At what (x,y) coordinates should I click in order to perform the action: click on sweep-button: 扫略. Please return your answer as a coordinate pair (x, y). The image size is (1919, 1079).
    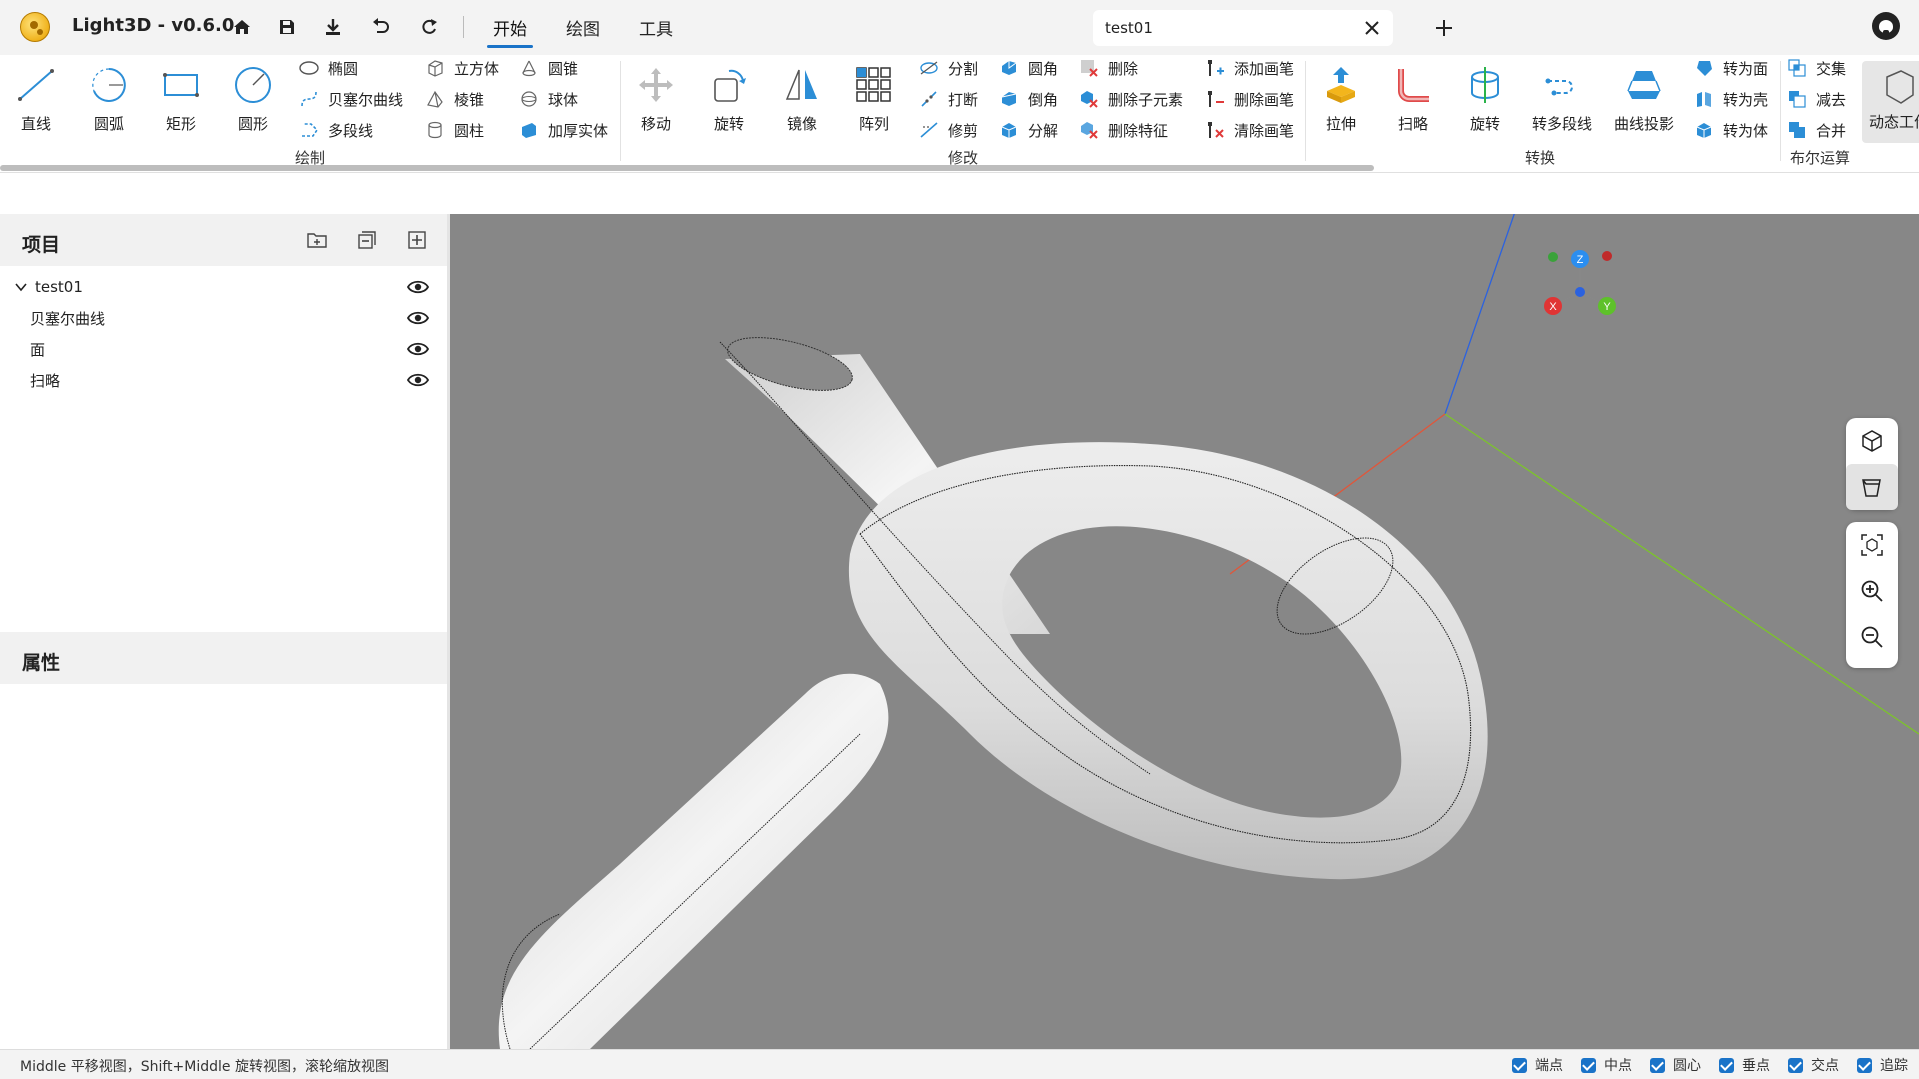
    Looking at the image, I should click on (1413, 103).